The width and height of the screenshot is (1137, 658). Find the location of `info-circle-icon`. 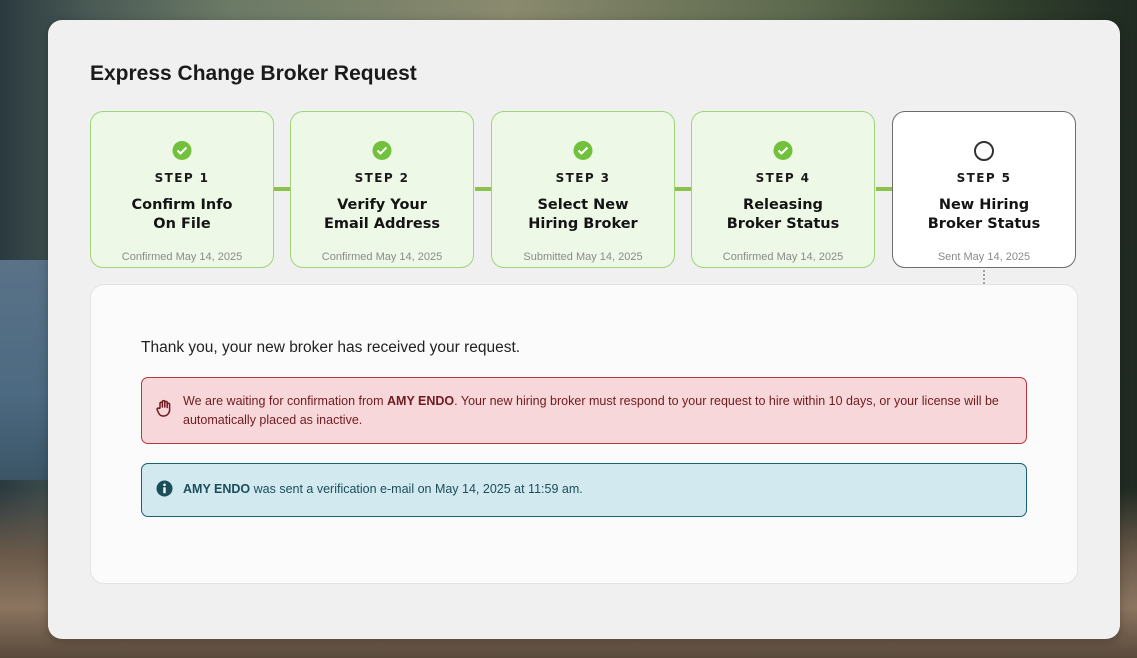

info-circle-icon is located at coordinates (164, 488).